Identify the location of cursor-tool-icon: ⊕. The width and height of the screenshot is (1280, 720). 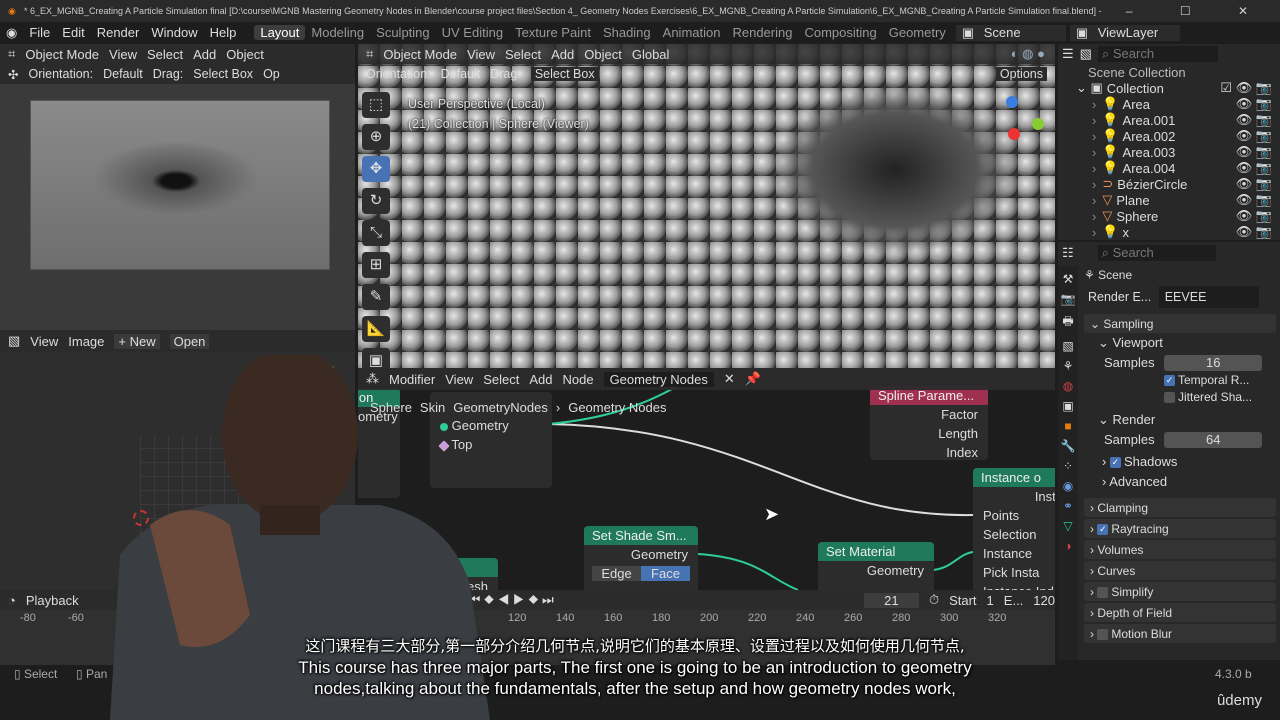
(376, 137).